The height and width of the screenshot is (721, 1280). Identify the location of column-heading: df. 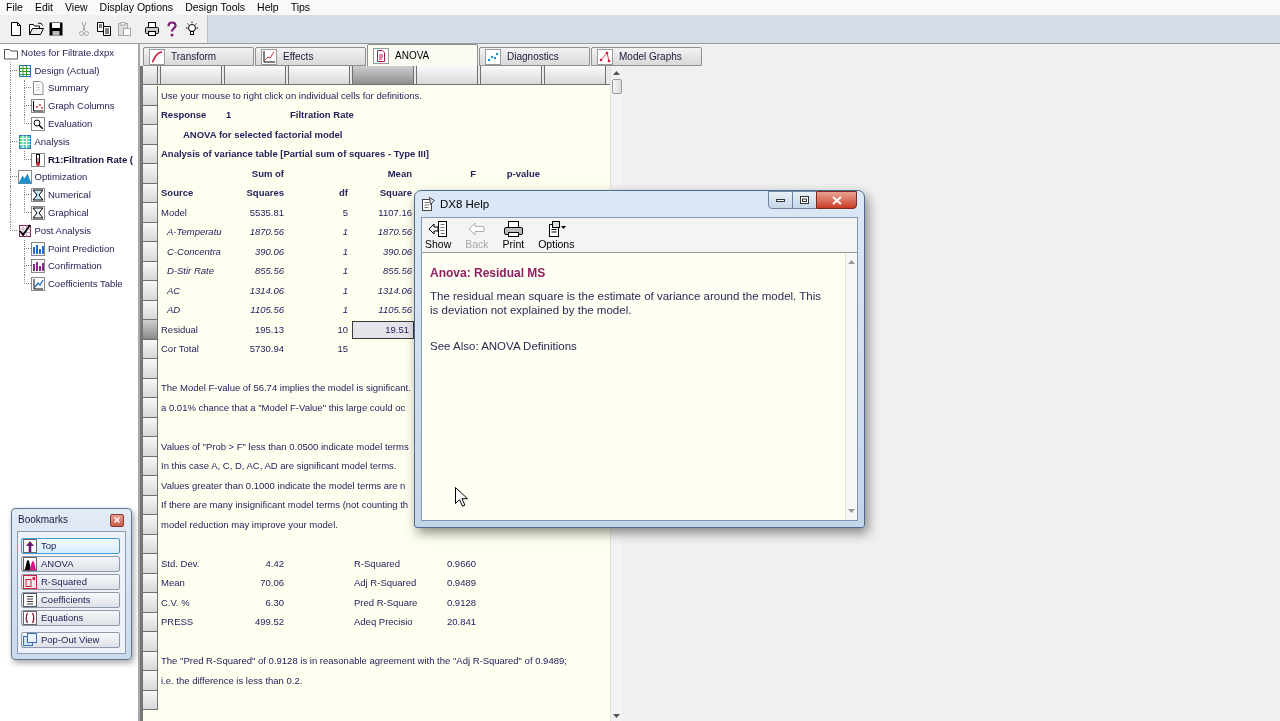
(343, 193).